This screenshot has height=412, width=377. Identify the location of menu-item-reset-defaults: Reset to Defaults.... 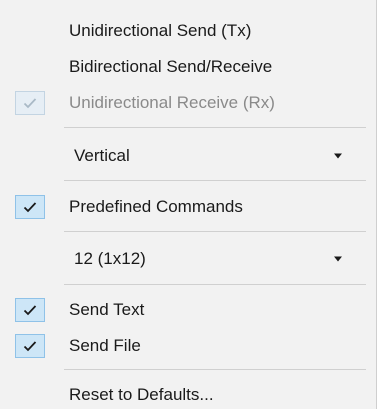
(184, 395).